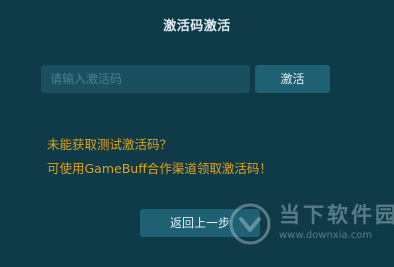 This screenshot has height=267, width=394. What do you see at coordinates (145, 79) in the screenshot?
I see `activation-code-input` at bounding box center [145, 79].